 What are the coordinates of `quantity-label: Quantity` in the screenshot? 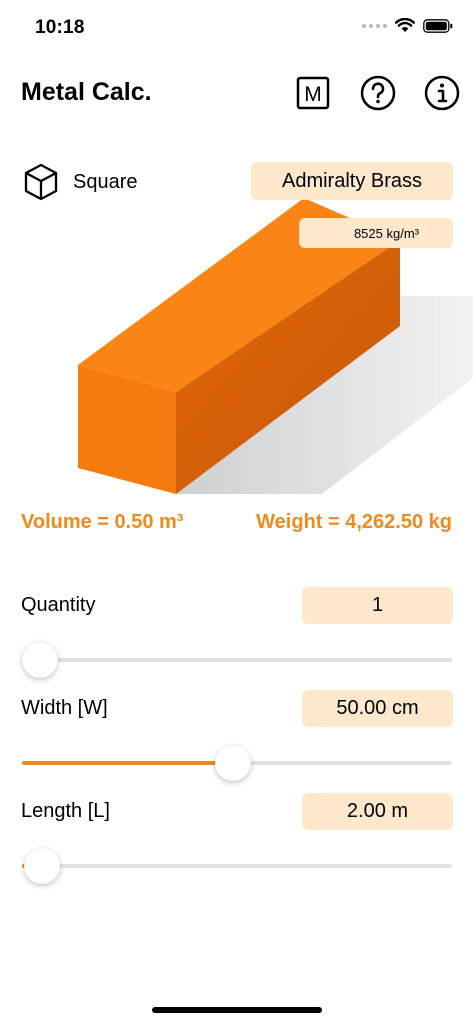 It's located at (58, 605).